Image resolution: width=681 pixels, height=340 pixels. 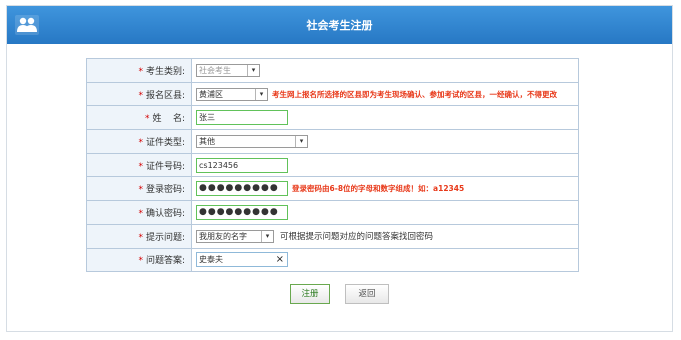 I want to click on page-title: 社会考生注册, so click(x=339, y=25).